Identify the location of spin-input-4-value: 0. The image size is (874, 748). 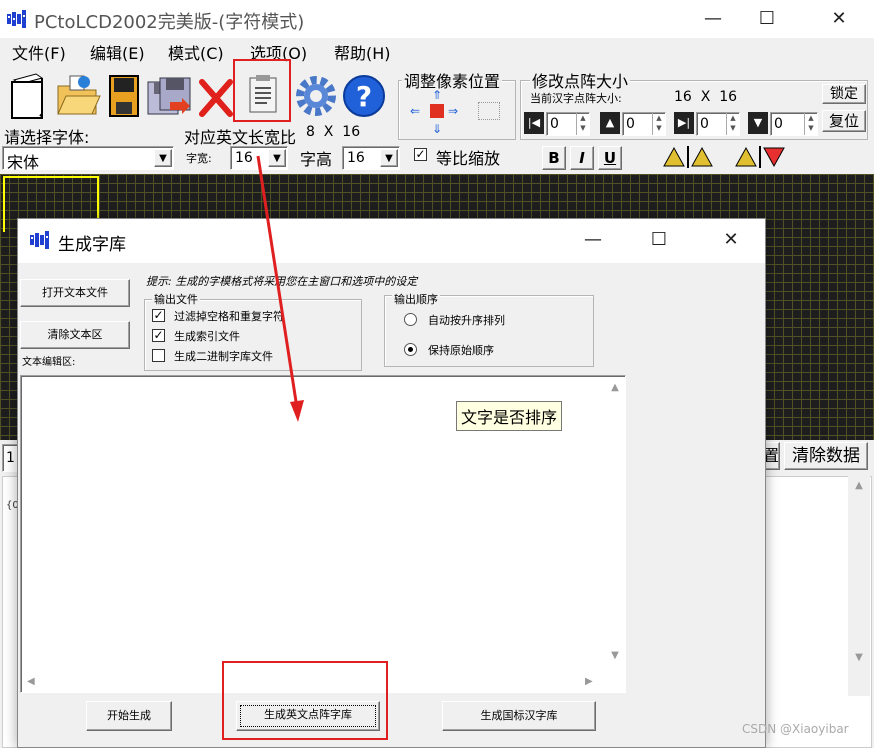
(778, 124).